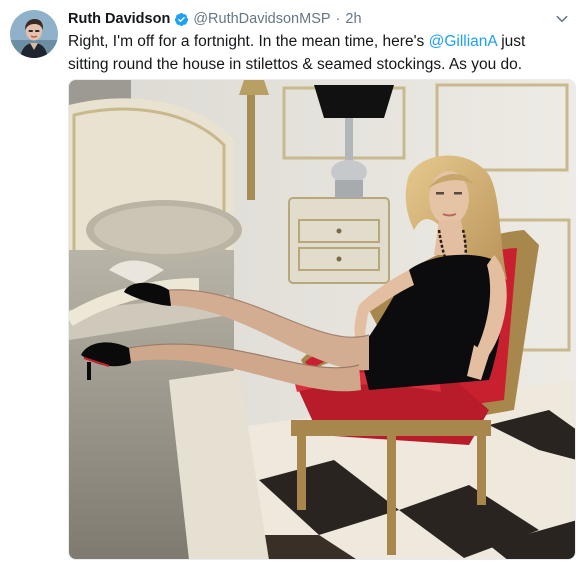  Describe the element at coordinates (261, 19) in the screenshot. I see `author-handle: @RuthDavidsonMSP` at that location.